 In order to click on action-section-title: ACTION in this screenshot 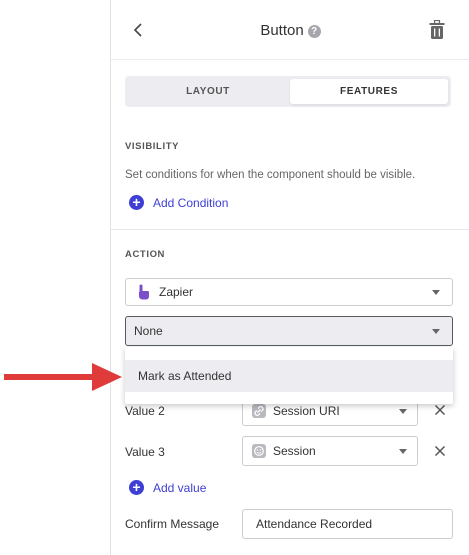, I will do `click(145, 254)`.